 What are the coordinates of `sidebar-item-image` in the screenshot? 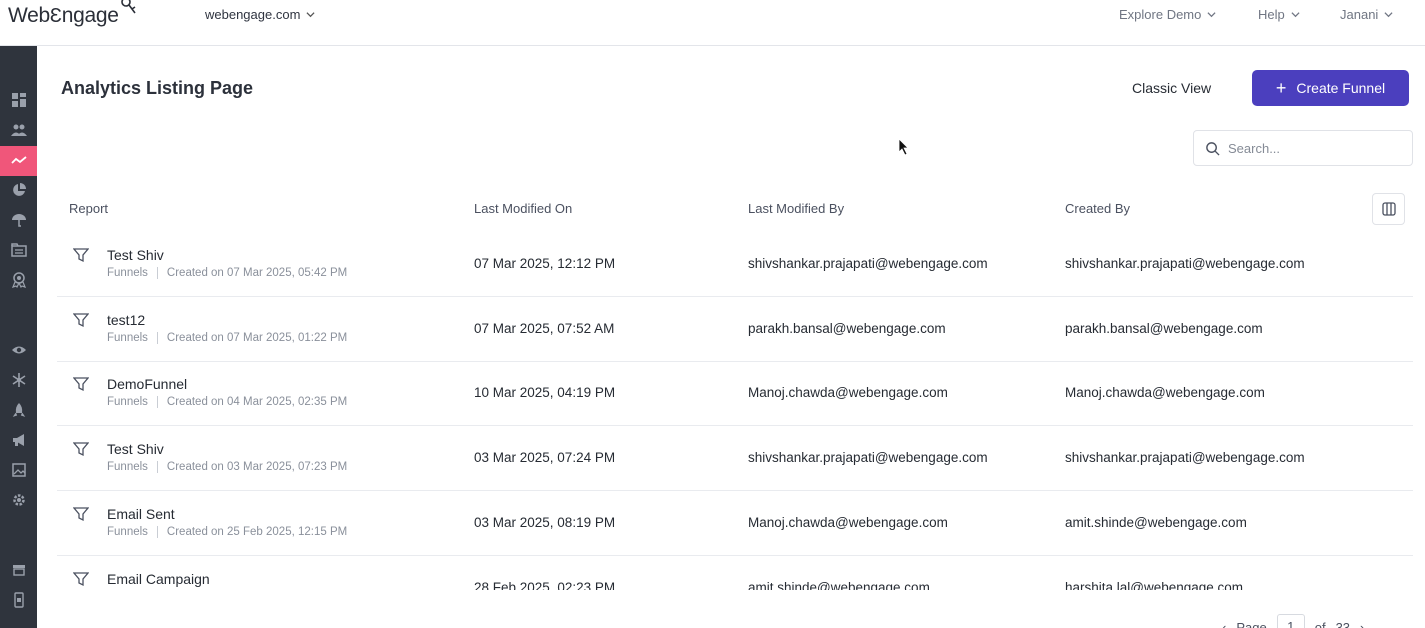 It's located at (18, 470).